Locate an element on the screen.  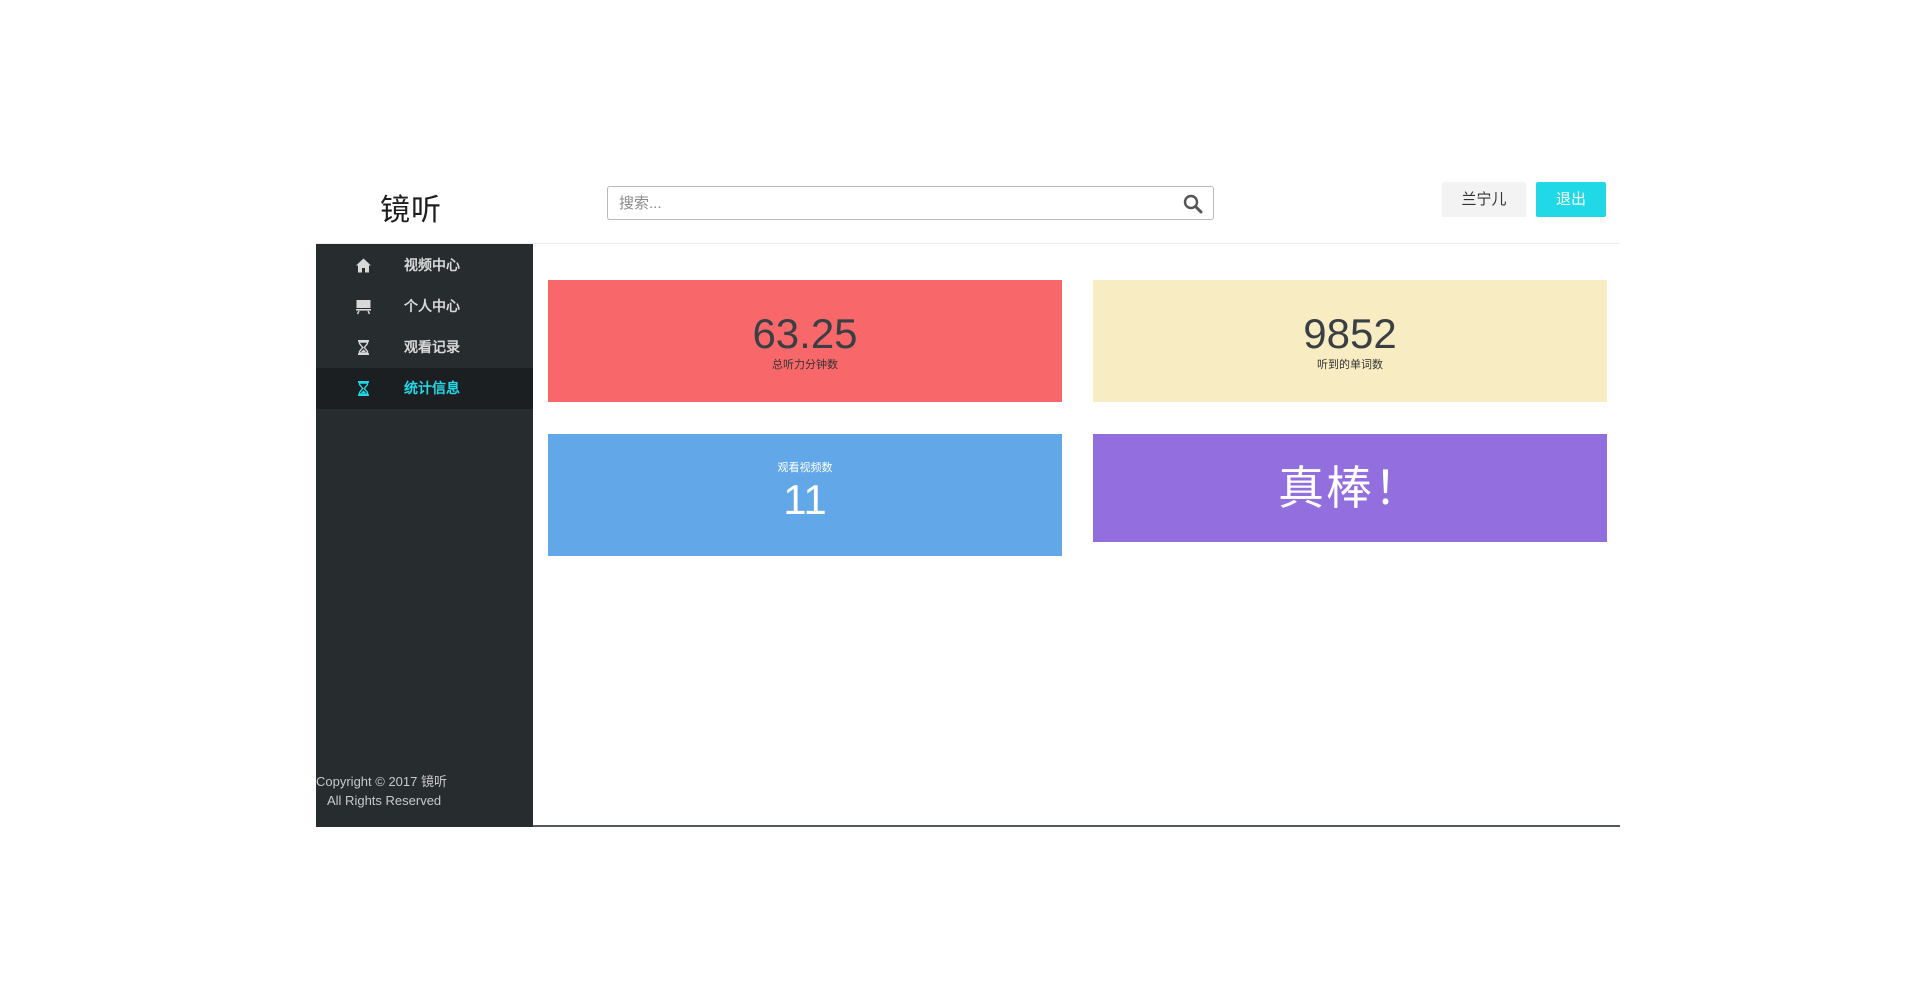
sidebar-item-label: 统计信息 is located at coordinates (432, 388).